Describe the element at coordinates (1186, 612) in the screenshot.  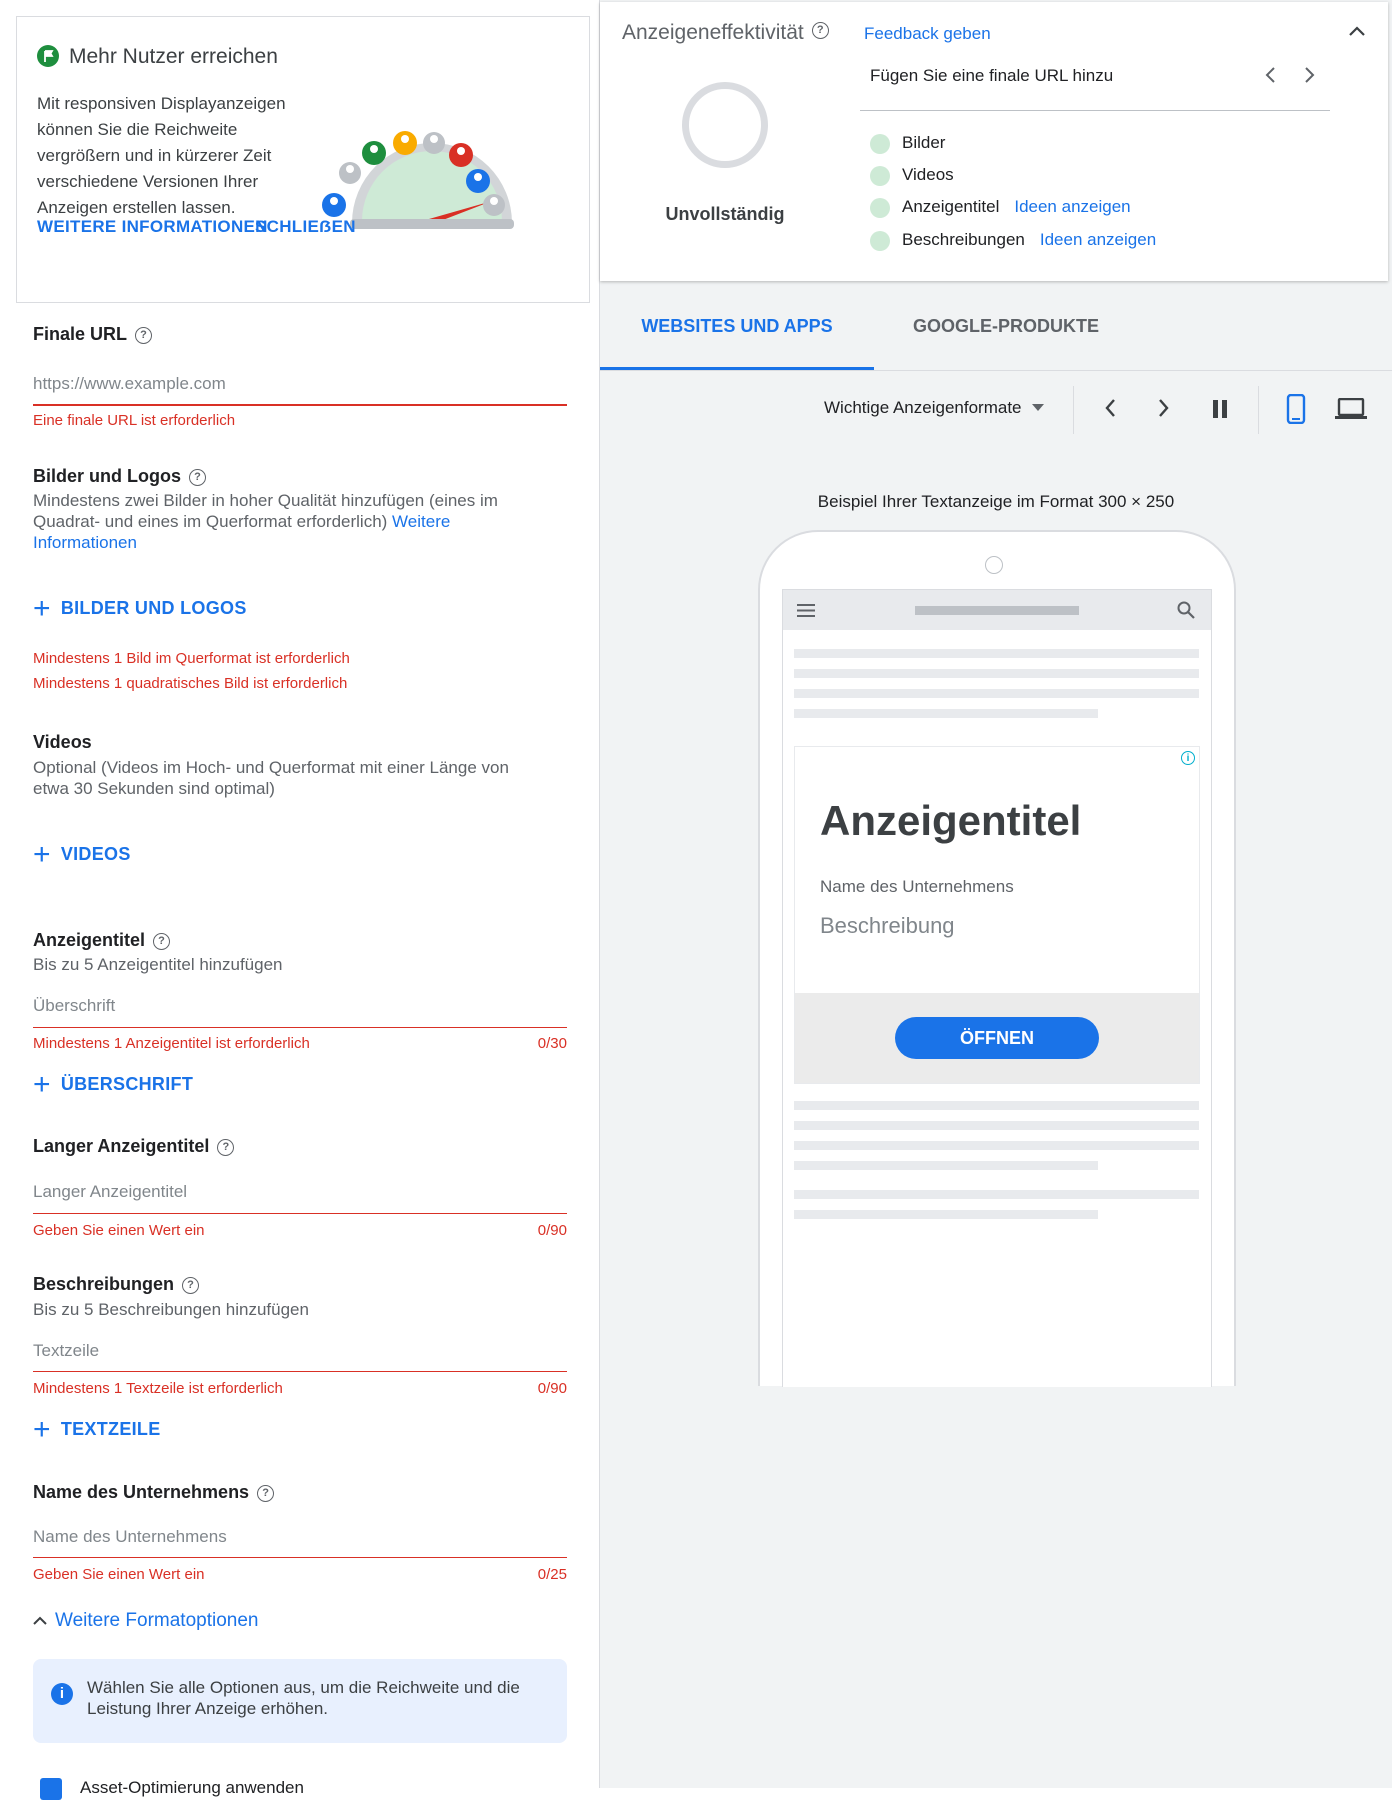
I see `search-icon` at that location.